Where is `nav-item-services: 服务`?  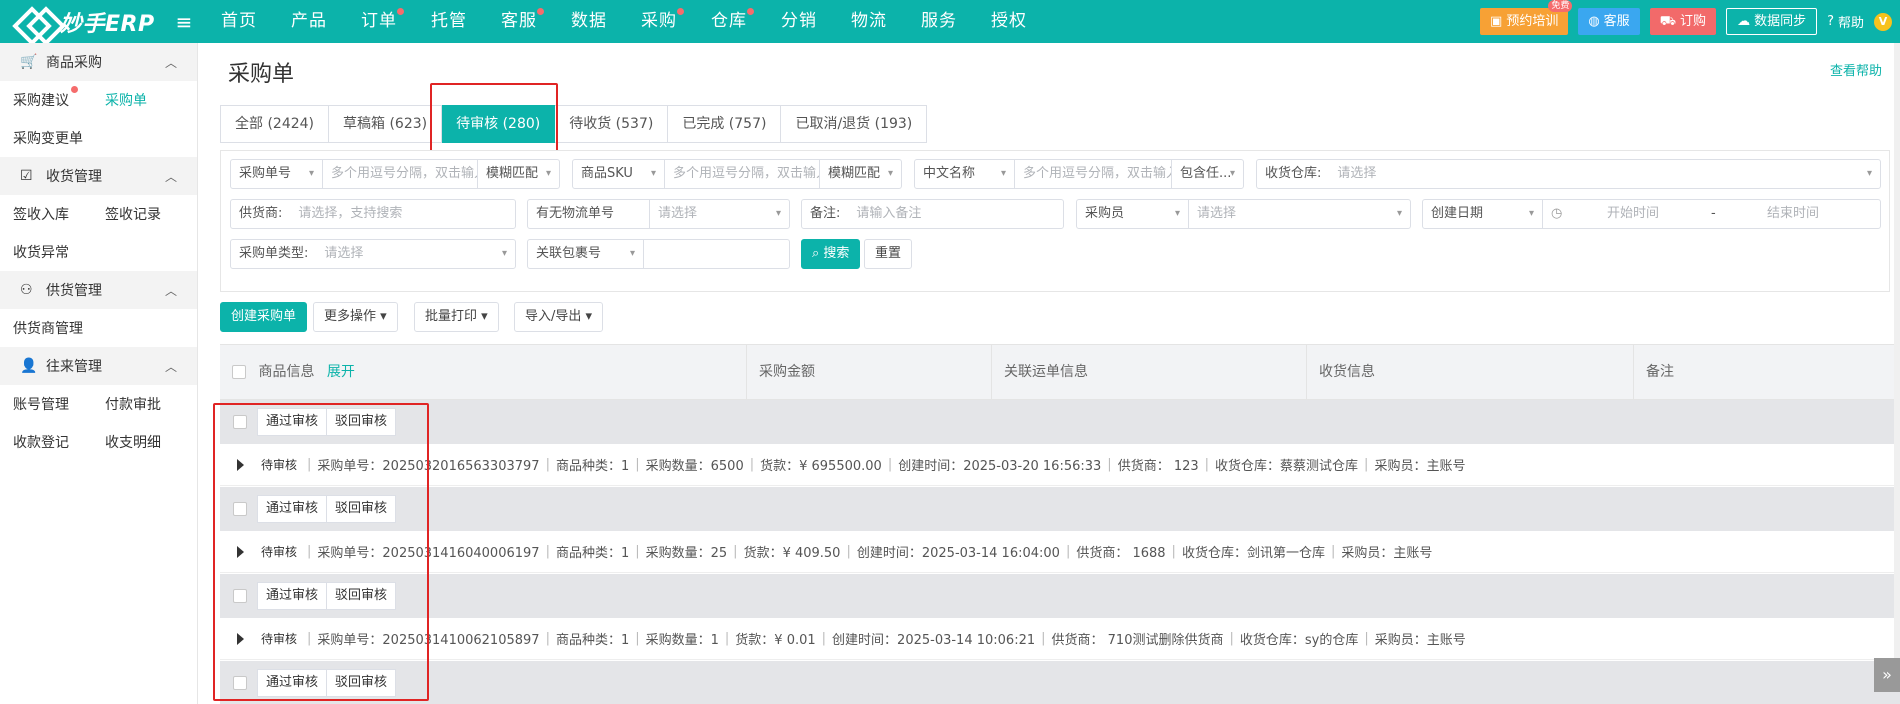 nav-item-services: 服务 is located at coordinates (939, 21).